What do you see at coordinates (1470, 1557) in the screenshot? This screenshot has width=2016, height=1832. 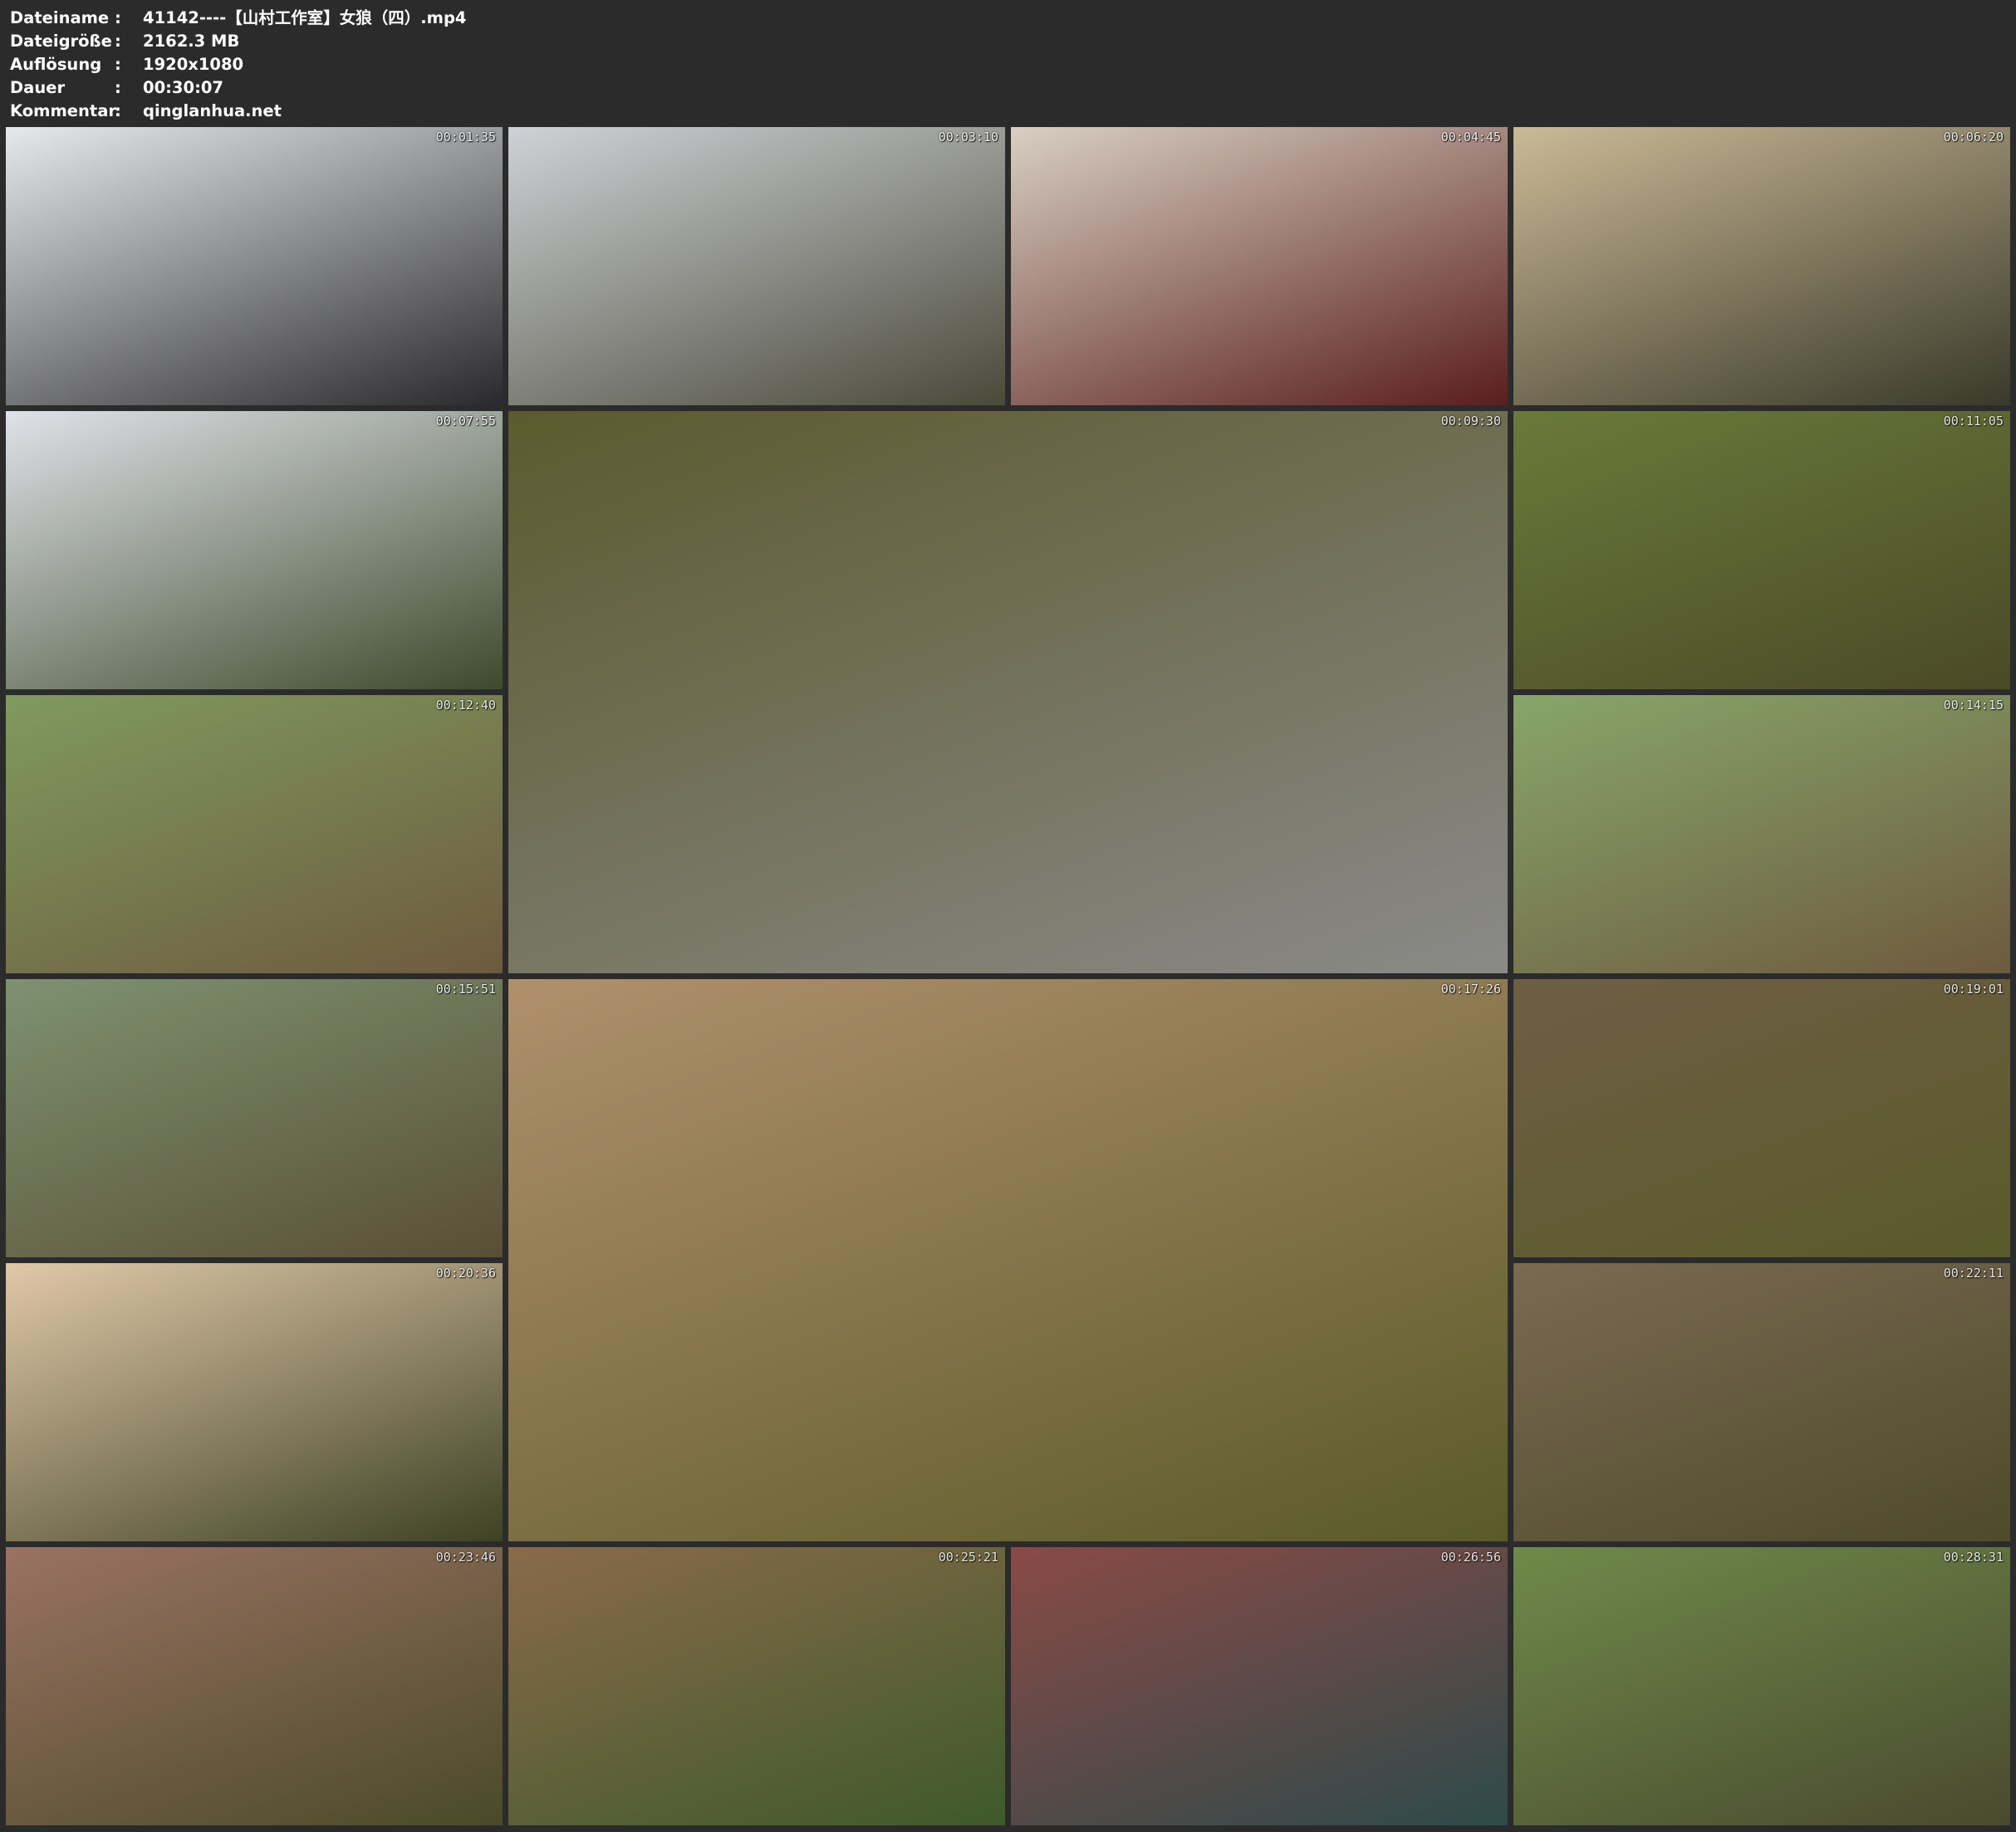 I see `thumbnail-timestamp: 00:26:56` at bounding box center [1470, 1557].